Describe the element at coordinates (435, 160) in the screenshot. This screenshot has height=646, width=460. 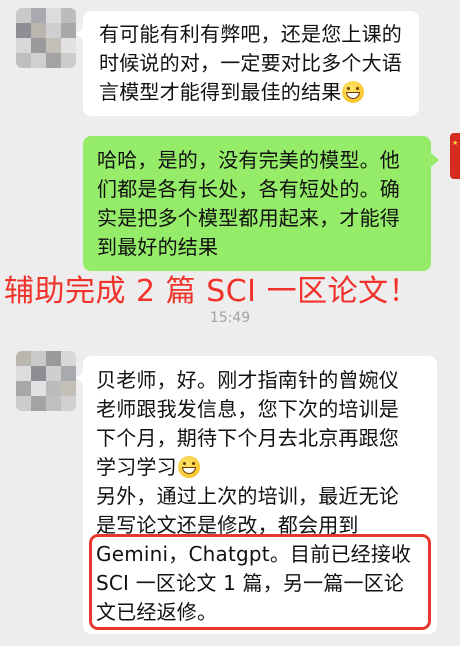
I see `bubble-tail` at that location.